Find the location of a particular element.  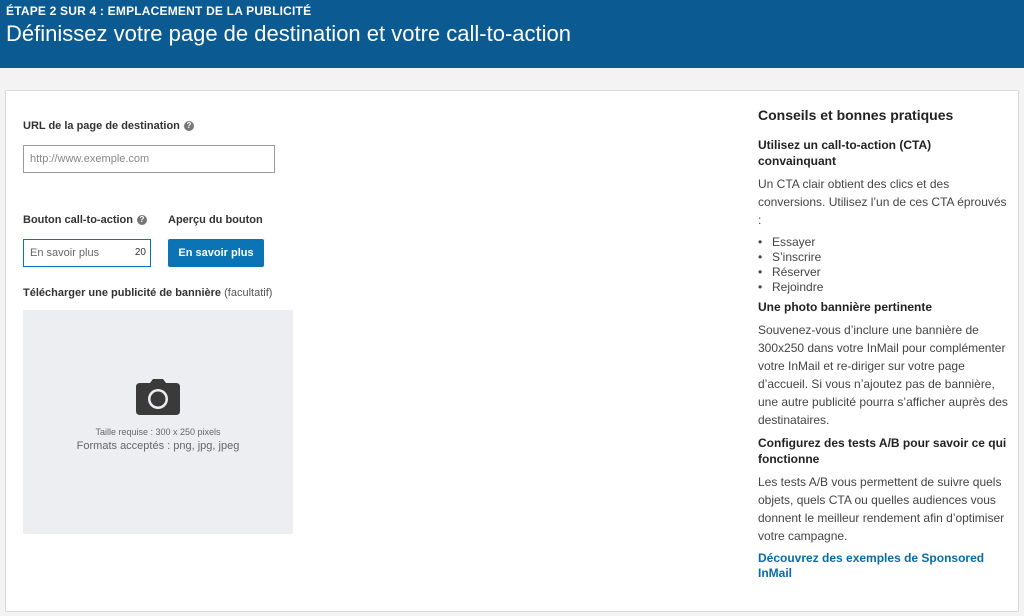

url-label-row: URL de la page de destination? is located at coordinates (108, 126).